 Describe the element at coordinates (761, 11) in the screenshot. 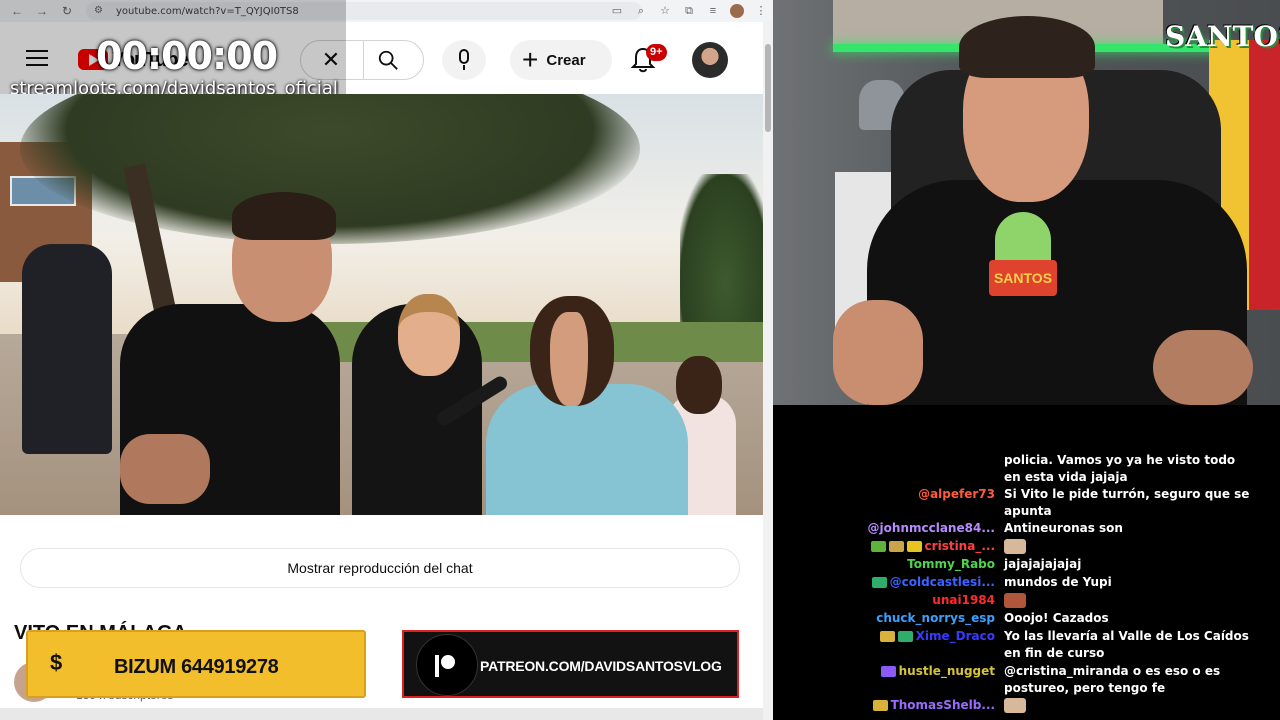

I see `browser-menu-icon: ⋮` at that location.